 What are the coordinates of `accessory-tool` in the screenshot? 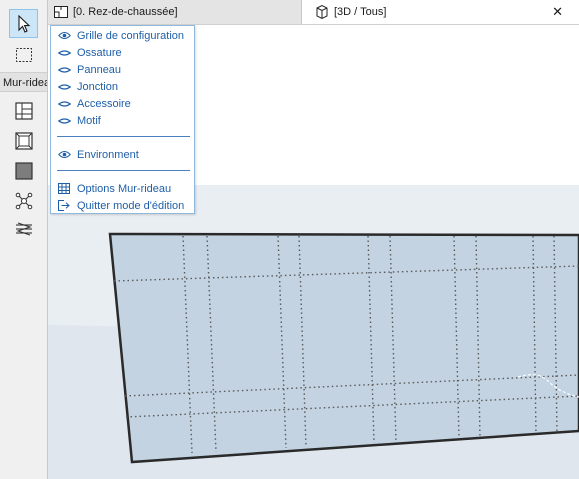 It's located at (23, 228).